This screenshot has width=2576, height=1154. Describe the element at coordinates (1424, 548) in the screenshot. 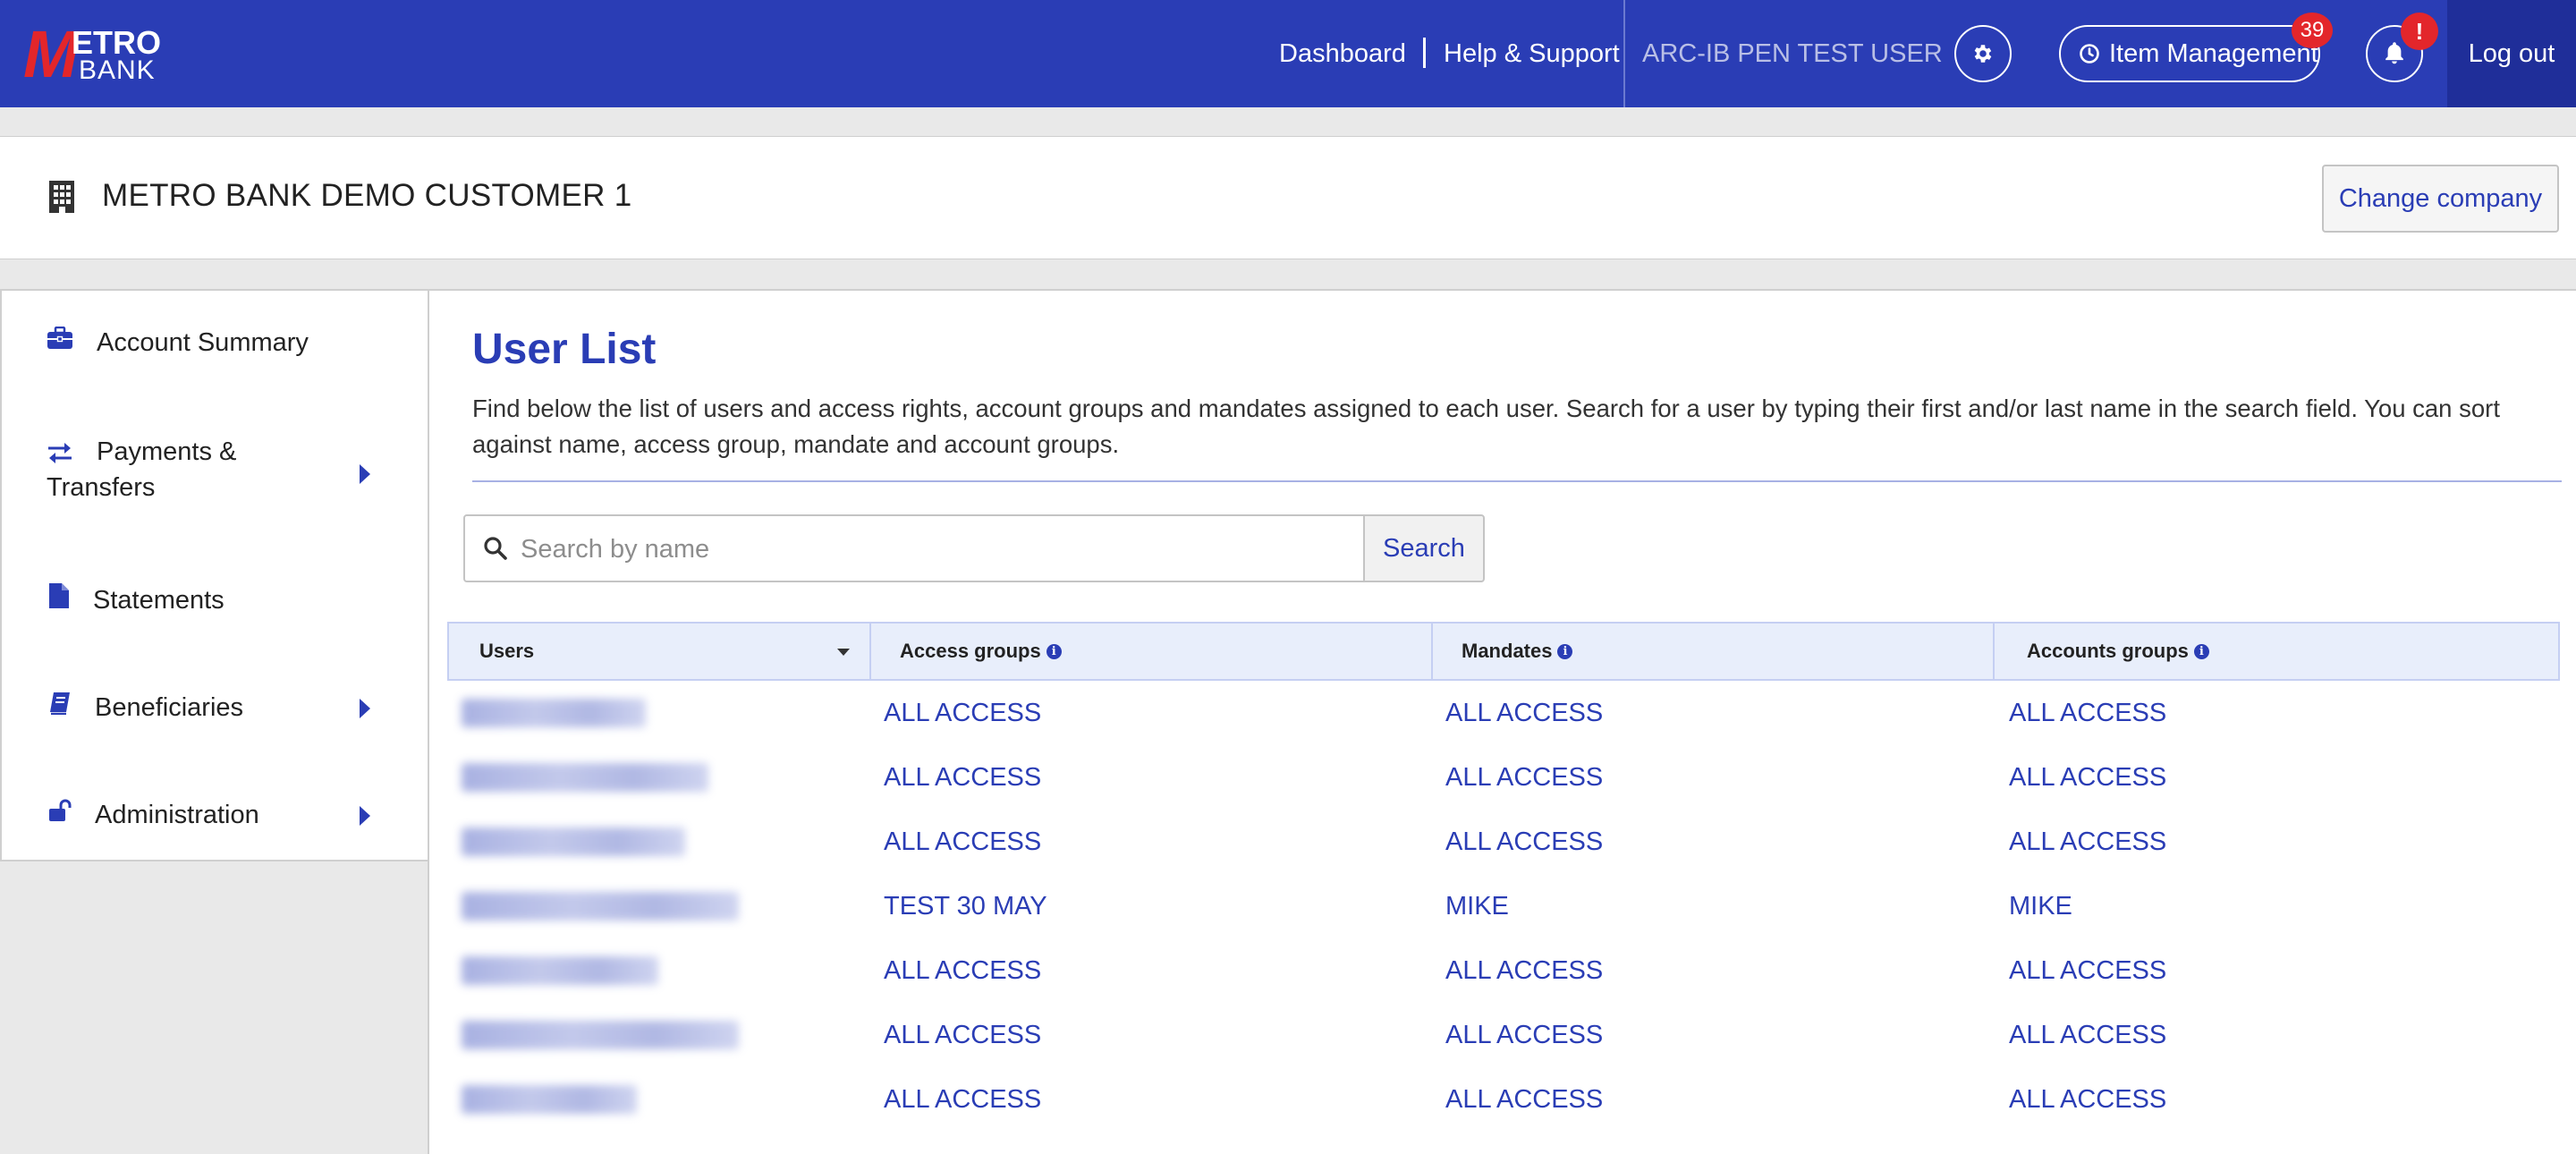

I see `search-button: Search` at that location.